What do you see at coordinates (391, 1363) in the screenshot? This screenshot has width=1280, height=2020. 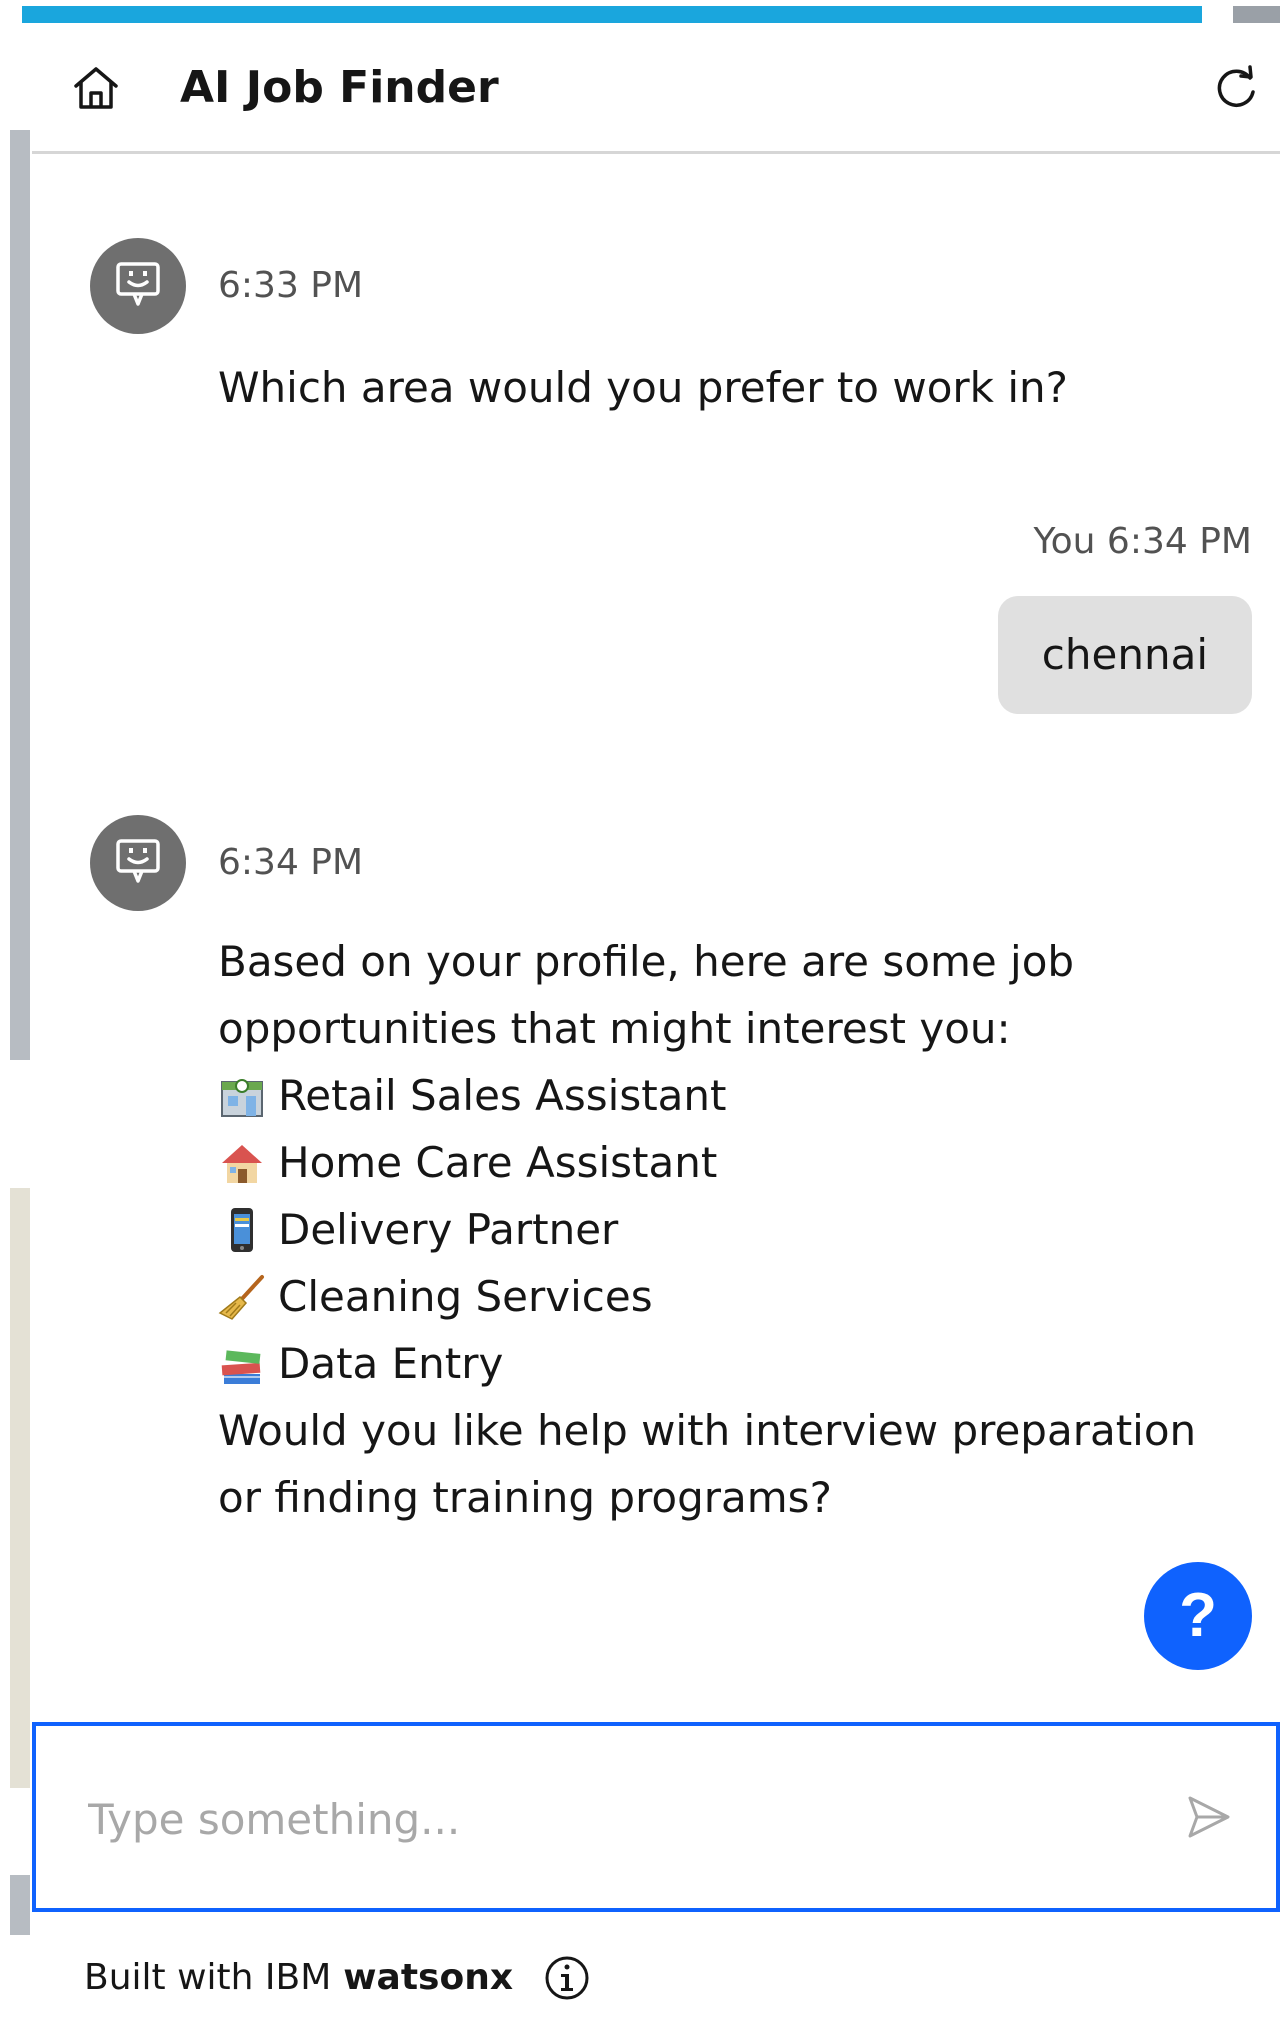 I see `job-label: Data Entry` at bounding box center [391, 1363].